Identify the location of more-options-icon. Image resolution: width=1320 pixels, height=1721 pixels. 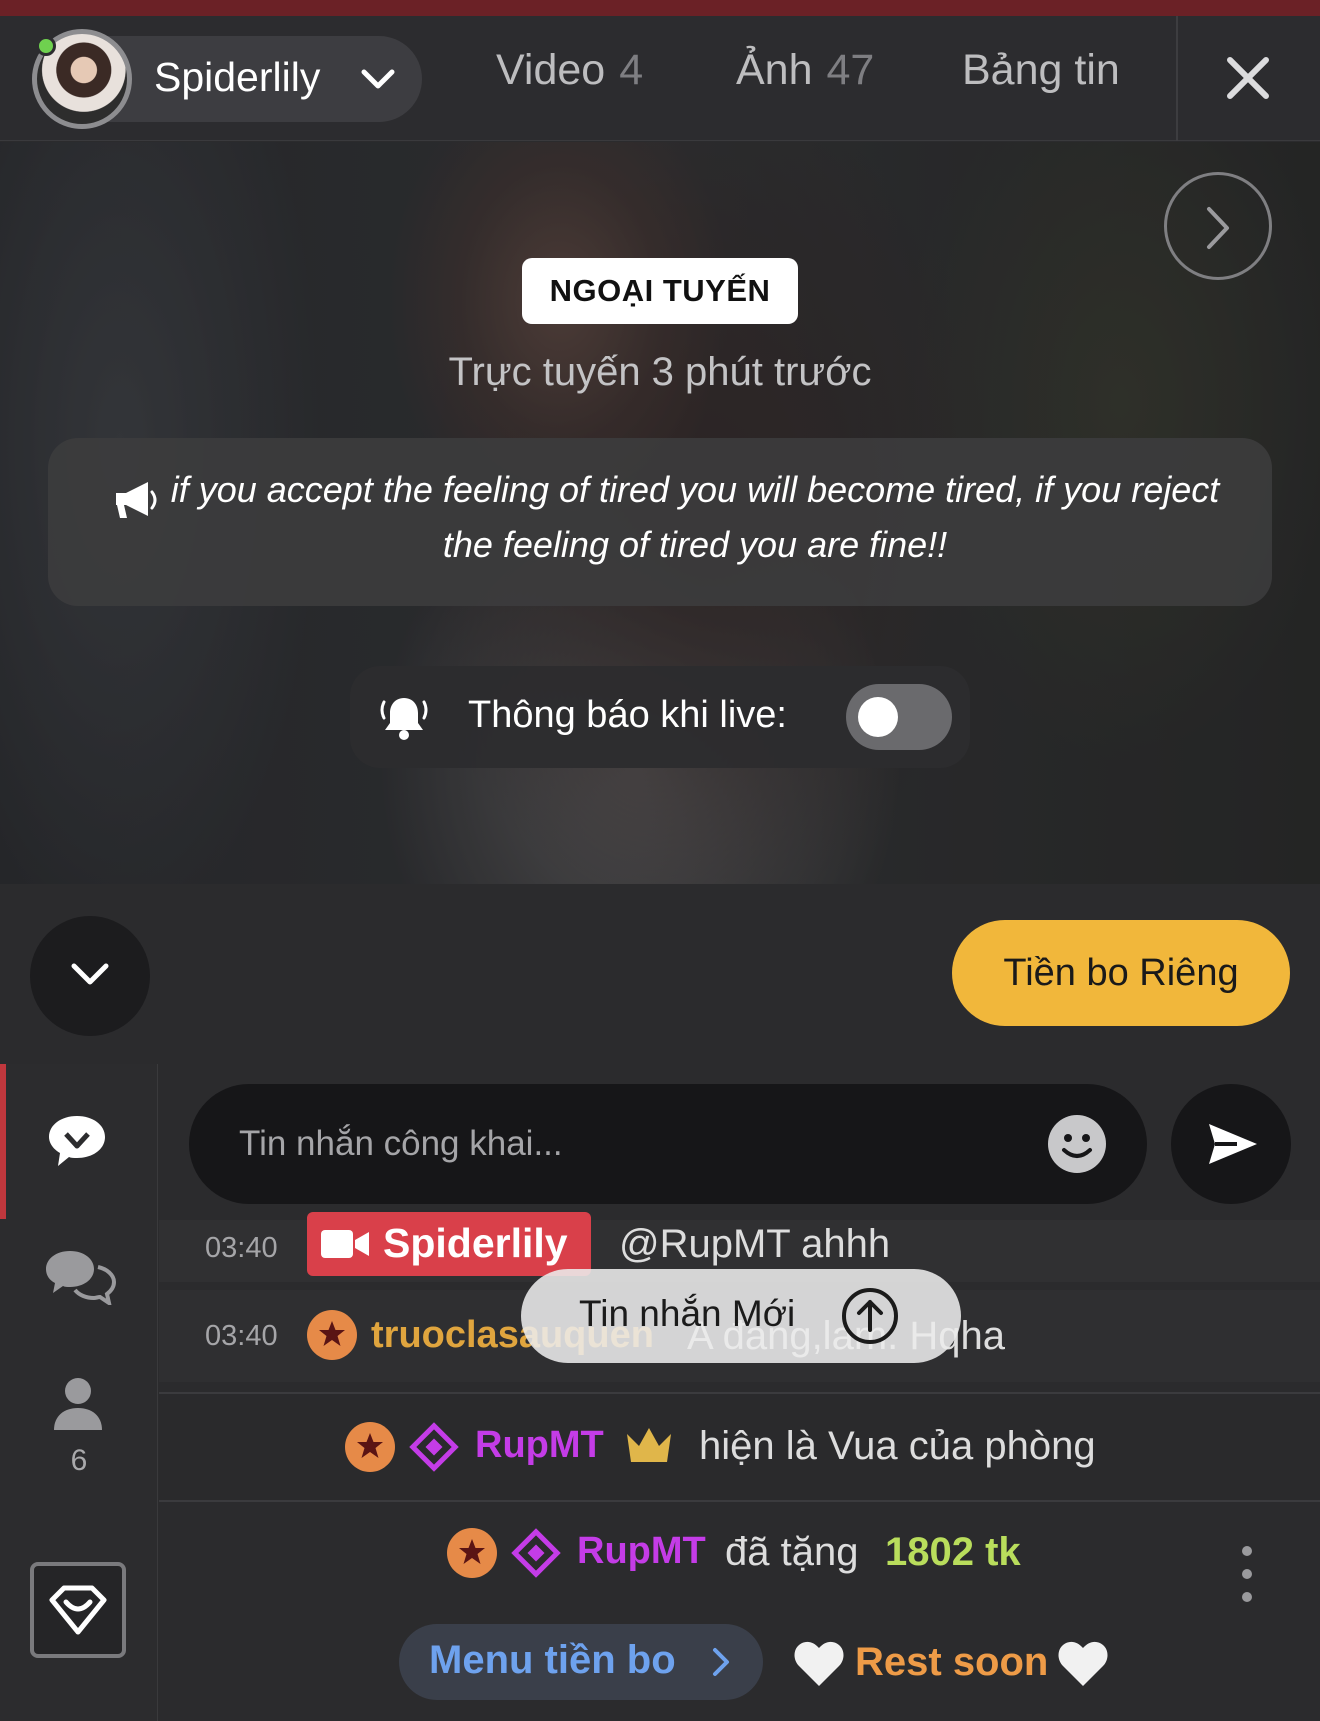
(1247, 1574).